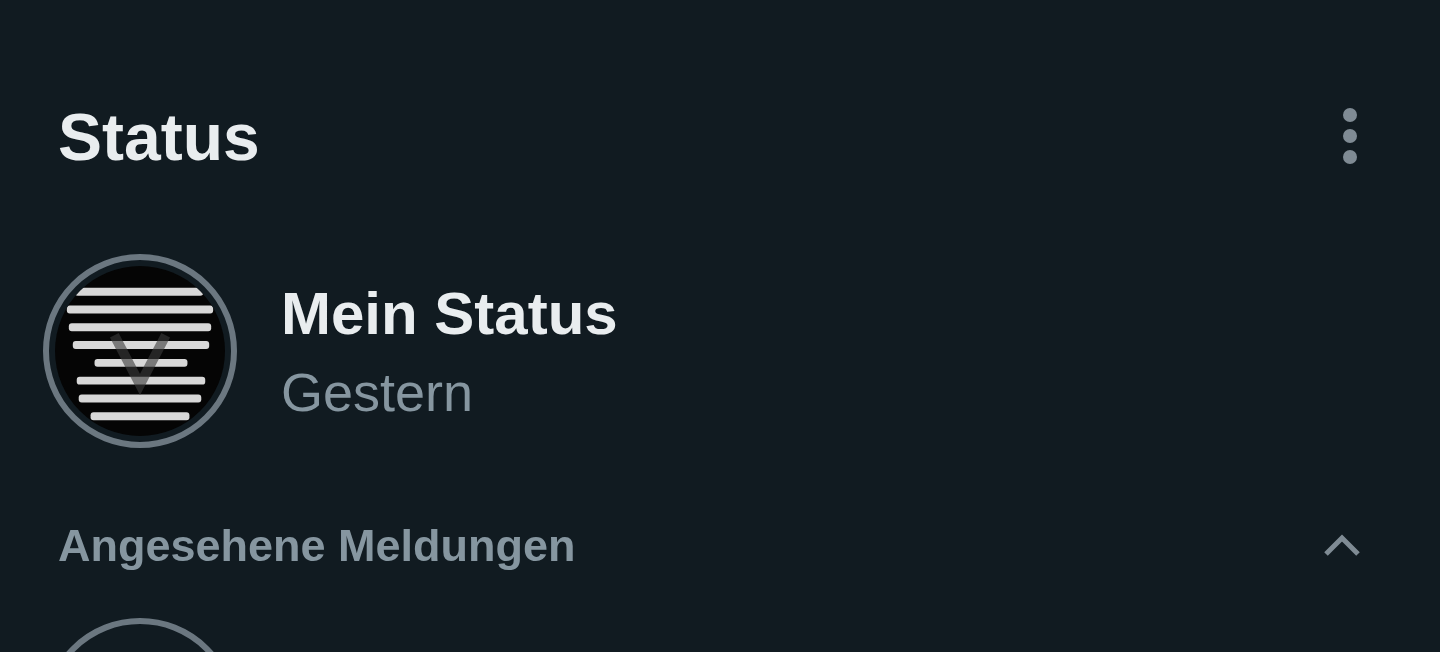 This screenshot has width=1440, height=652. What do you see at coordinates (1350, 137) in the screenshot?
I see `more-options-button` at bounding box center [1350, 137].